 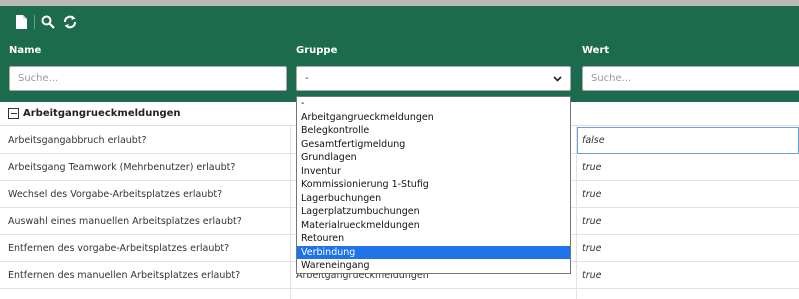 What do you see at coordinates (316, 50) in the screenshot?
I see `column-header-gruppe: Gruppe` at bounding box center [316, 50].